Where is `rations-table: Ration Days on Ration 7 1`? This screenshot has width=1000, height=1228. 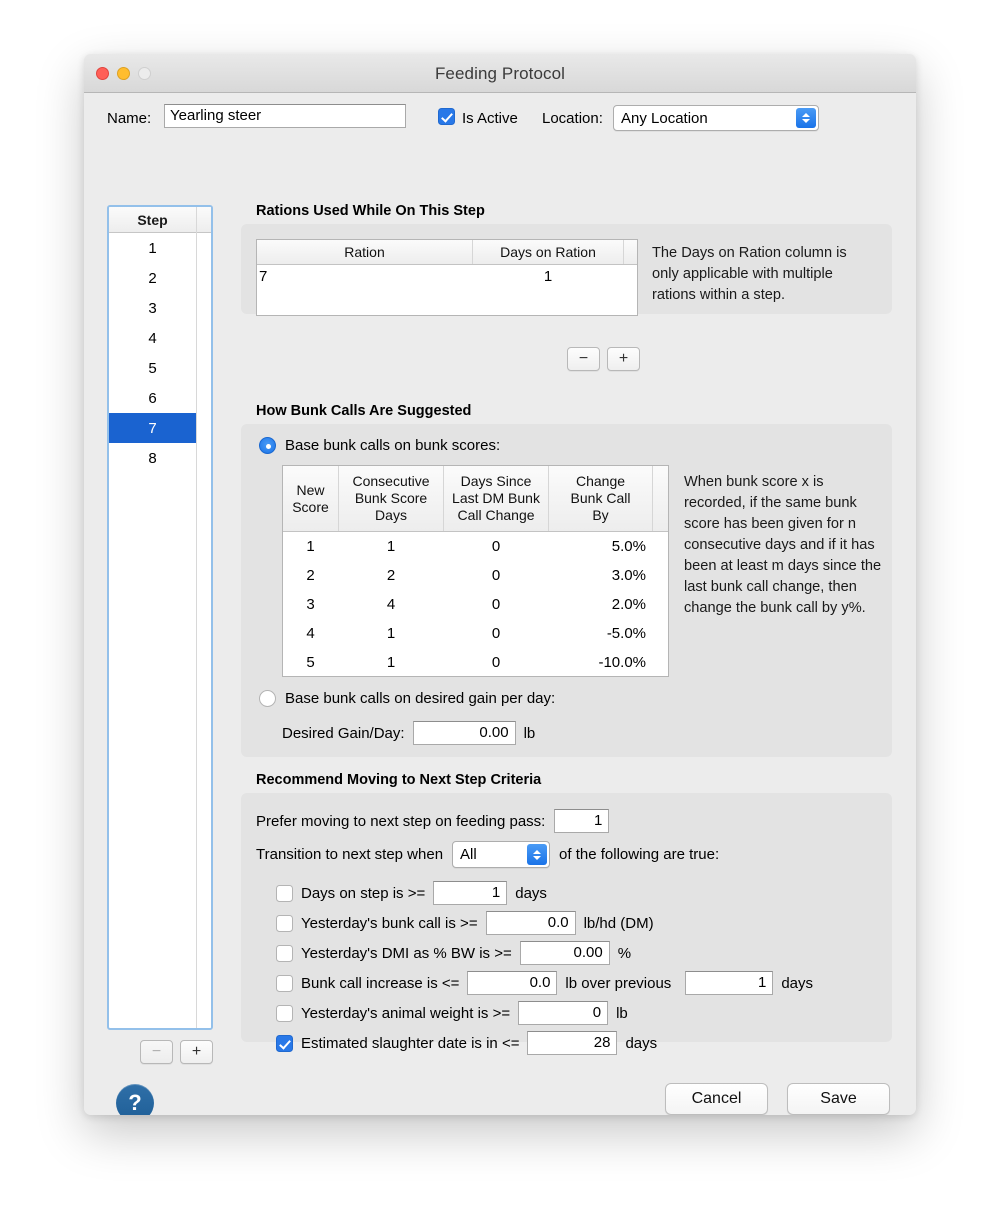 rations-table: Ration Days on Ration 7 1 is located at coordinates (447, 277).